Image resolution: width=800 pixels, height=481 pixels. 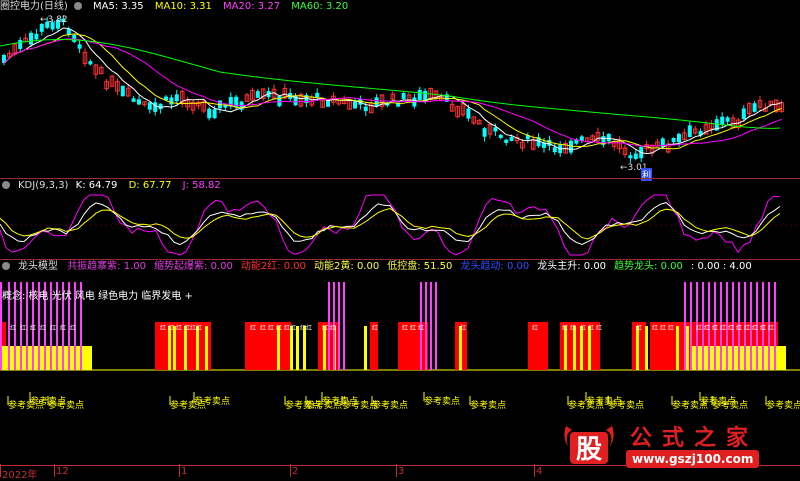 What do you see at coordinates (34, 6) in the screenshot?
I see `stock-title: 圈控电力(日线)` at bounding box center [34, 6].